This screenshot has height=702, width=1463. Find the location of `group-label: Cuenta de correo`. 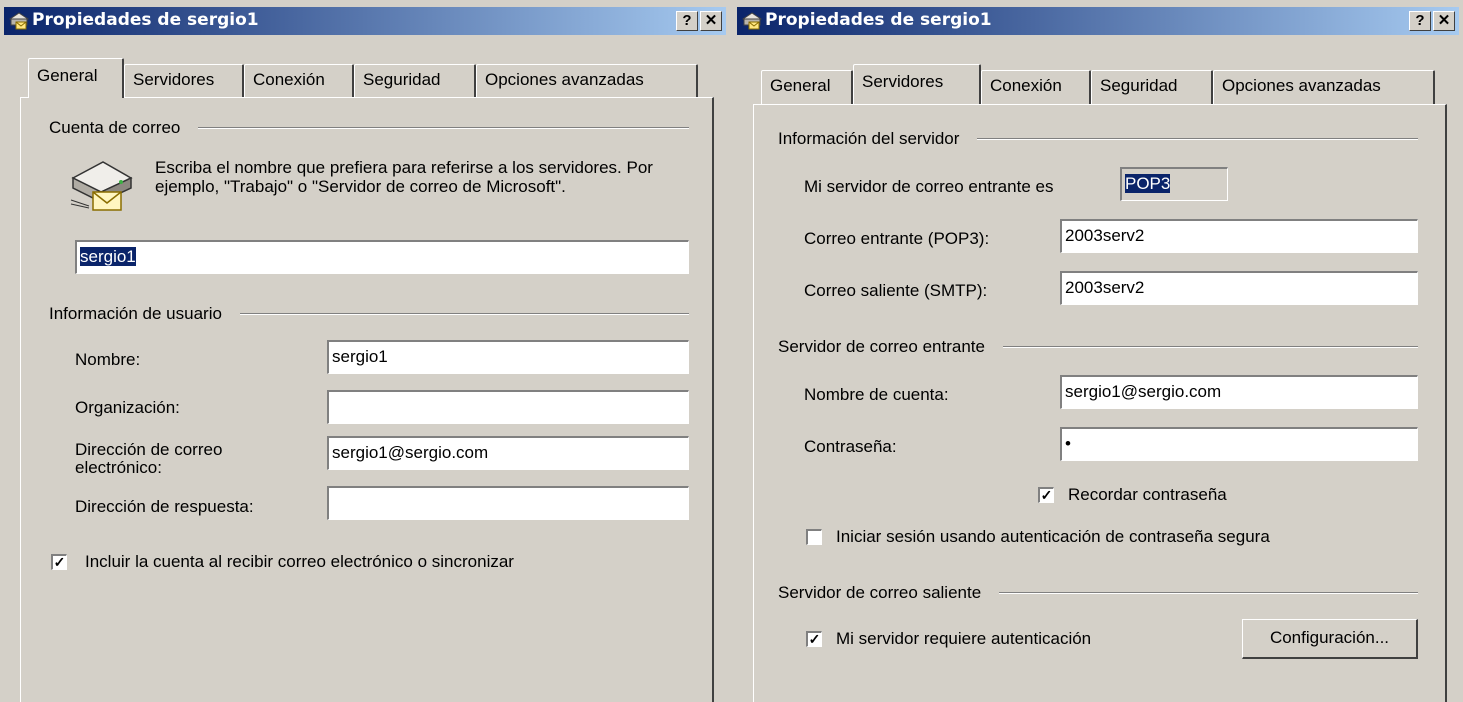

group-label: Cuenta de correo is located at coordinates (115, 127).